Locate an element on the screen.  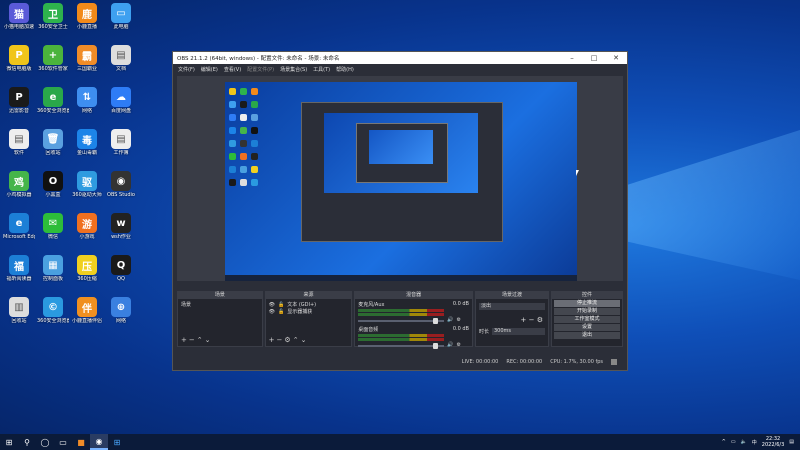
desktop-icon: 鸡小鸡模拟器 is located at coordinates (19, 184).